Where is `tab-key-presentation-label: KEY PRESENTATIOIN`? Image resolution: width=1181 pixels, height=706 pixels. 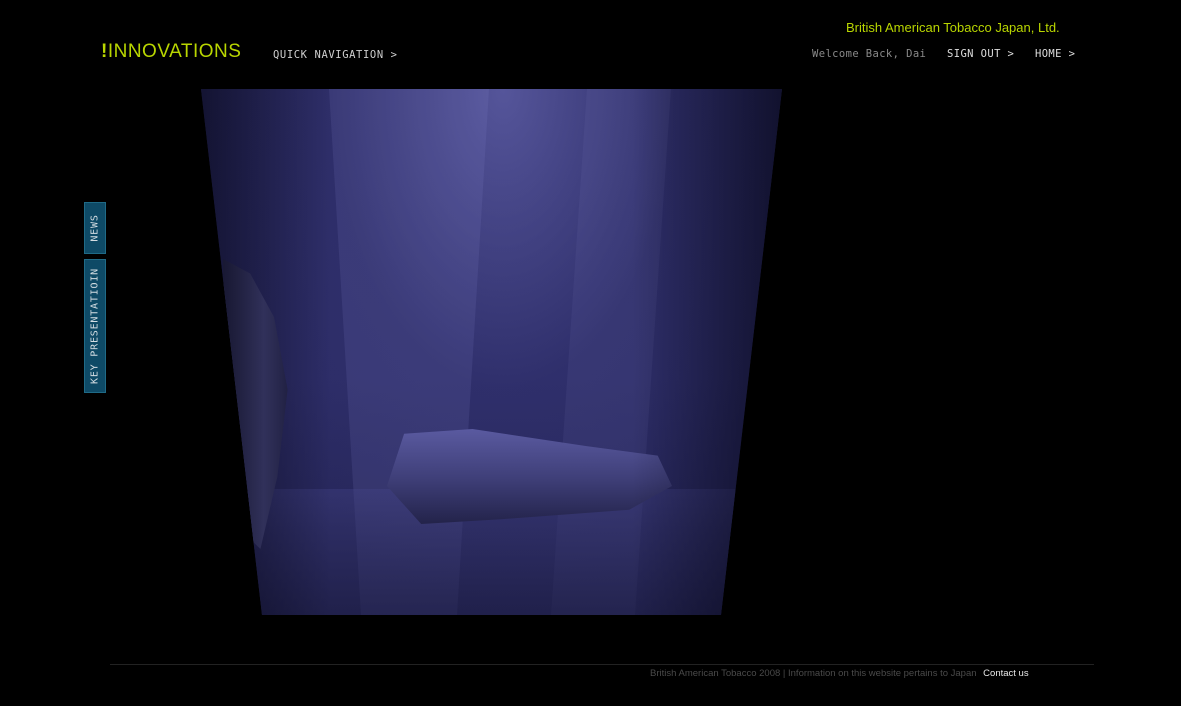
tab-key-presentation-label: KEY PRESENTATIOIN is located at coordinates (95, 326).